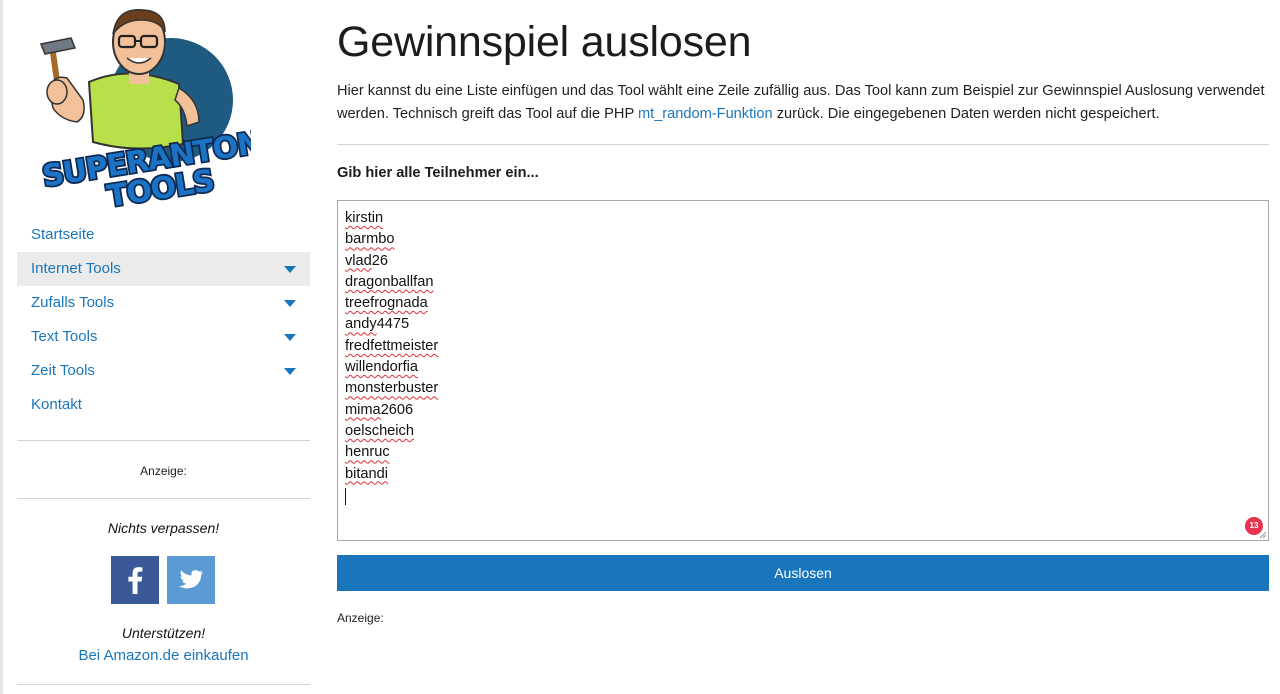  What do you see at coordinates (367, 452) in the screenshot?
I see `entry-text-flagged: henruc` at bounding box center [367, 452].